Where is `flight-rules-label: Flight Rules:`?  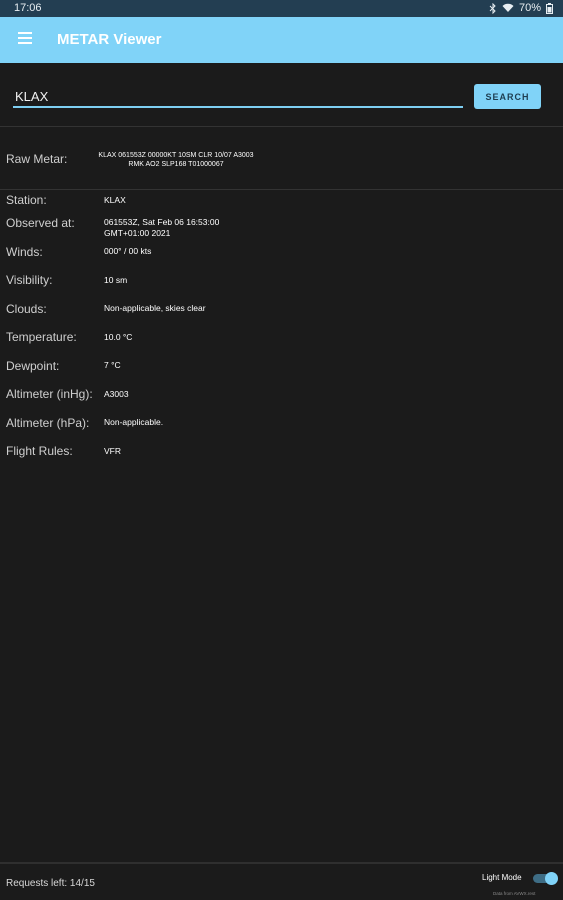
flight-rules-label: Flight Rules: is located at coordinates (39, 451).